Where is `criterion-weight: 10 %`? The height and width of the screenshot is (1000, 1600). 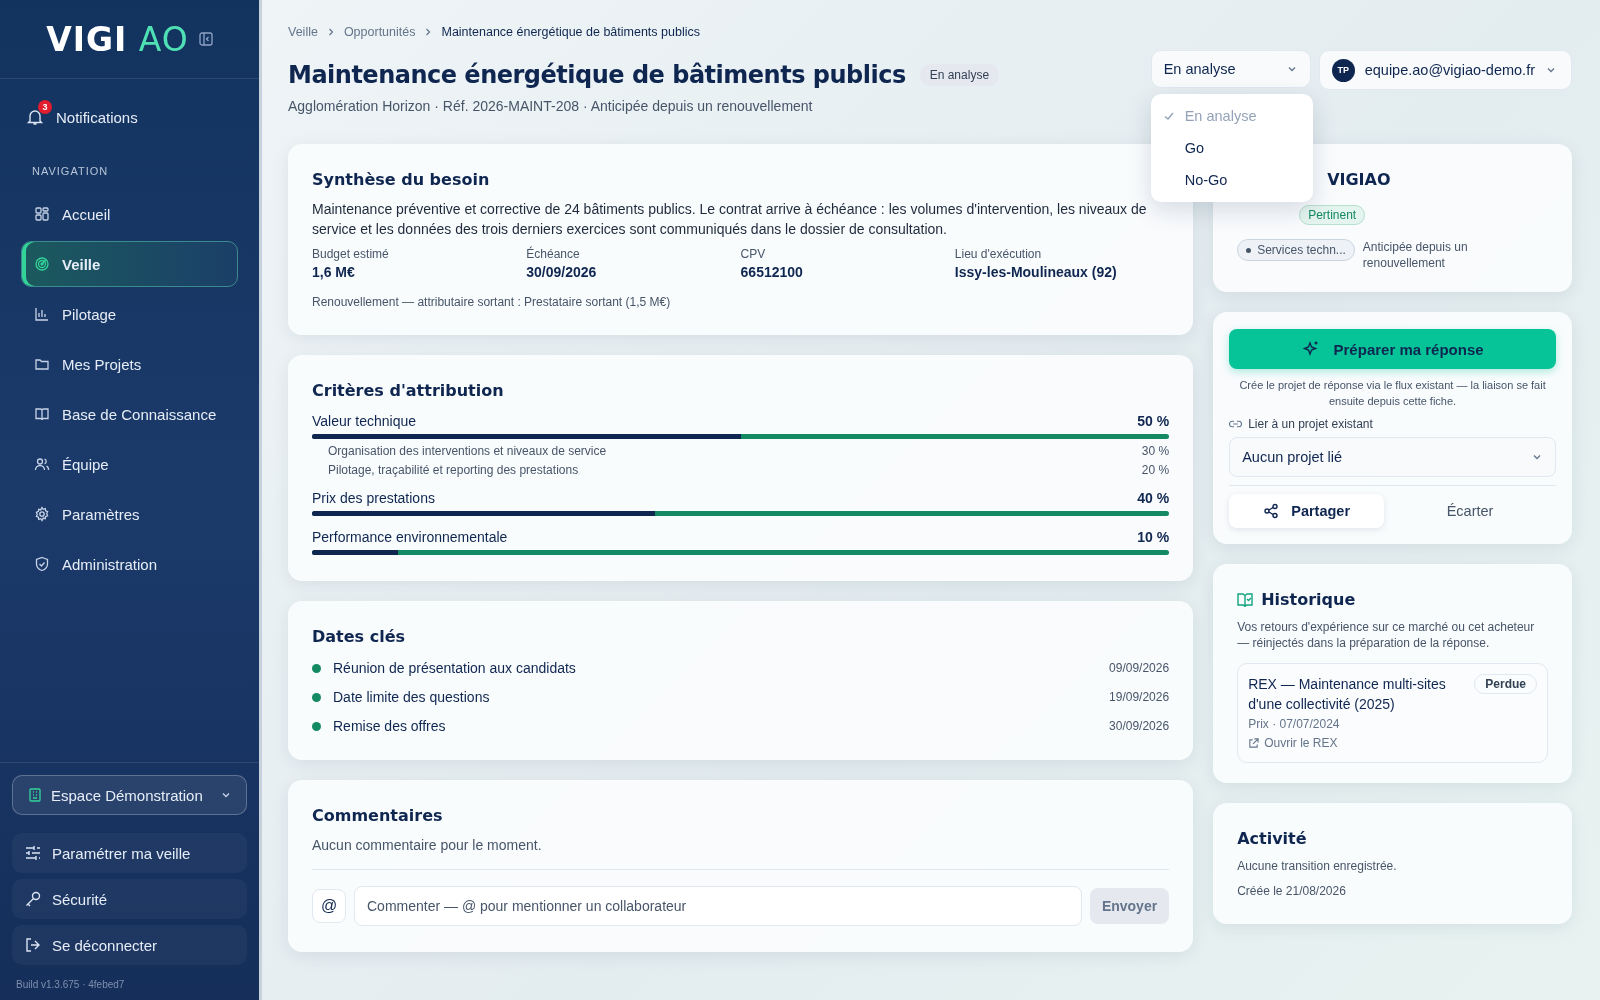 criterion-weight: 10 % is located at coordinates (1153, 537).